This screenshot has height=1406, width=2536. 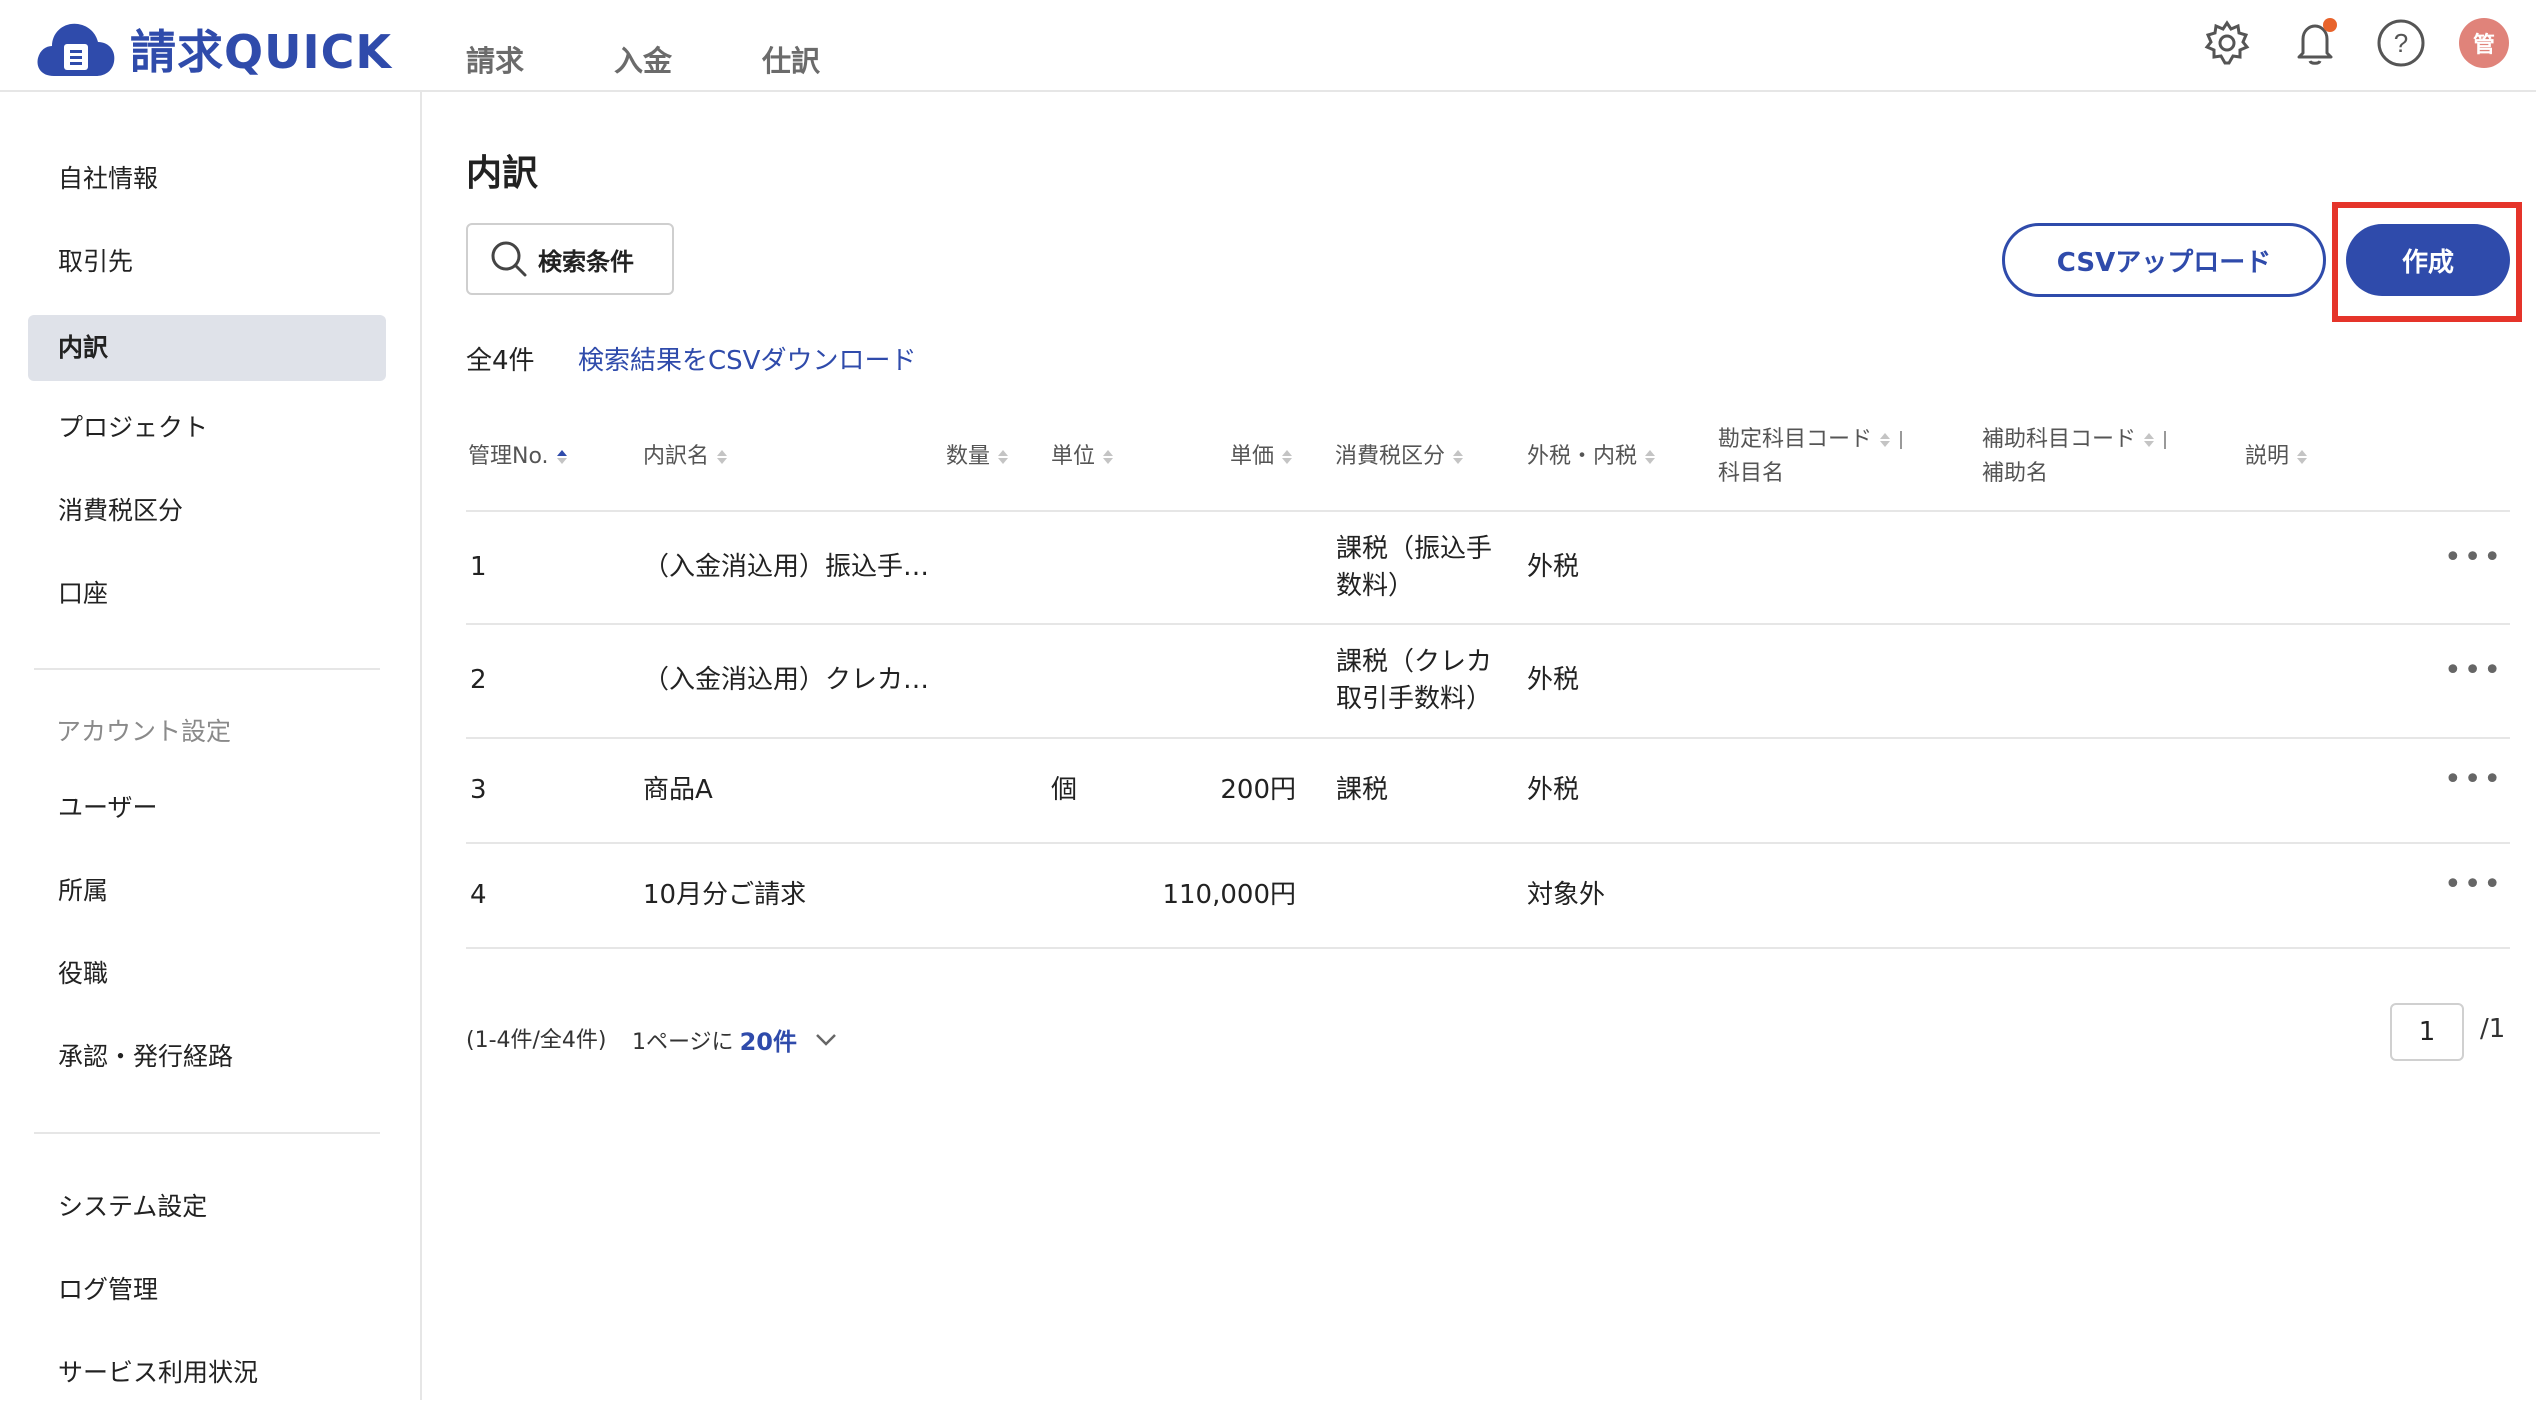 What do you see at coordinates (144, 731) in the screenshot?
I see `sidebar-heading-account: アカウント設定` at bounding box center [144, 731].